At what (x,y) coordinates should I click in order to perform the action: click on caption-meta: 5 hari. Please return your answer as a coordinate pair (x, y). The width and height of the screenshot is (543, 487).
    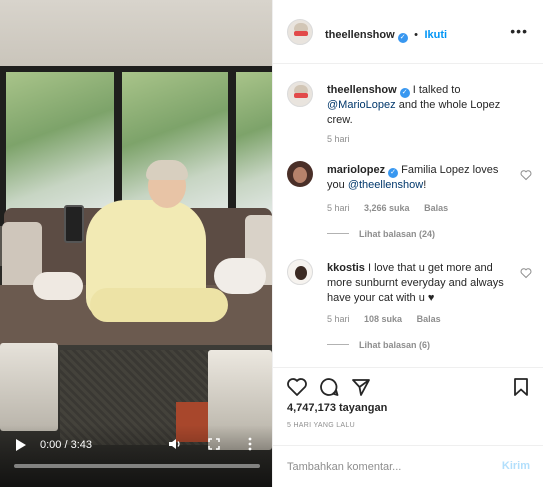
    Looking at the image, I should click on (344, 139).